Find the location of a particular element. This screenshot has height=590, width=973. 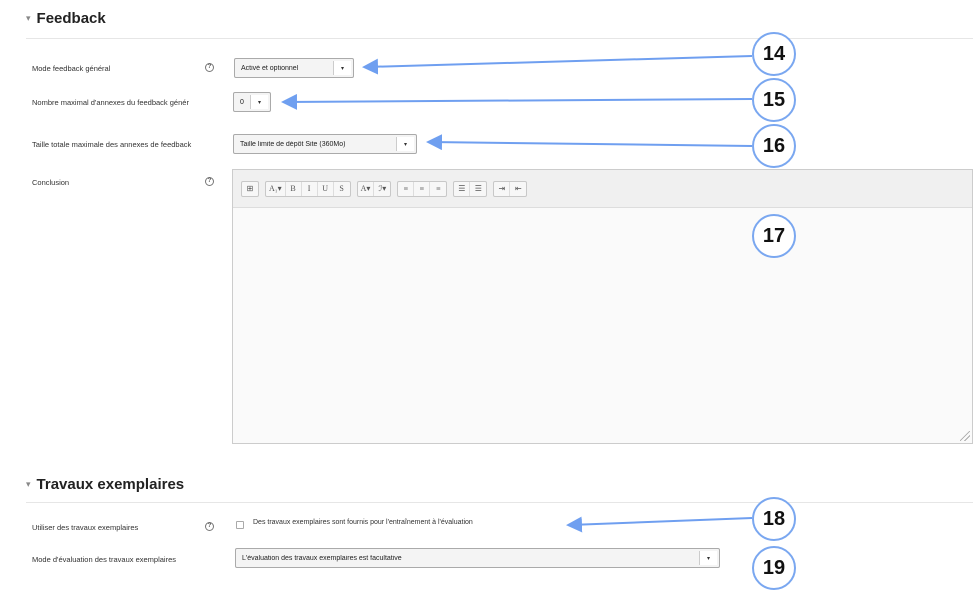

callout-18: 18 is located at coordinates (774, 519).